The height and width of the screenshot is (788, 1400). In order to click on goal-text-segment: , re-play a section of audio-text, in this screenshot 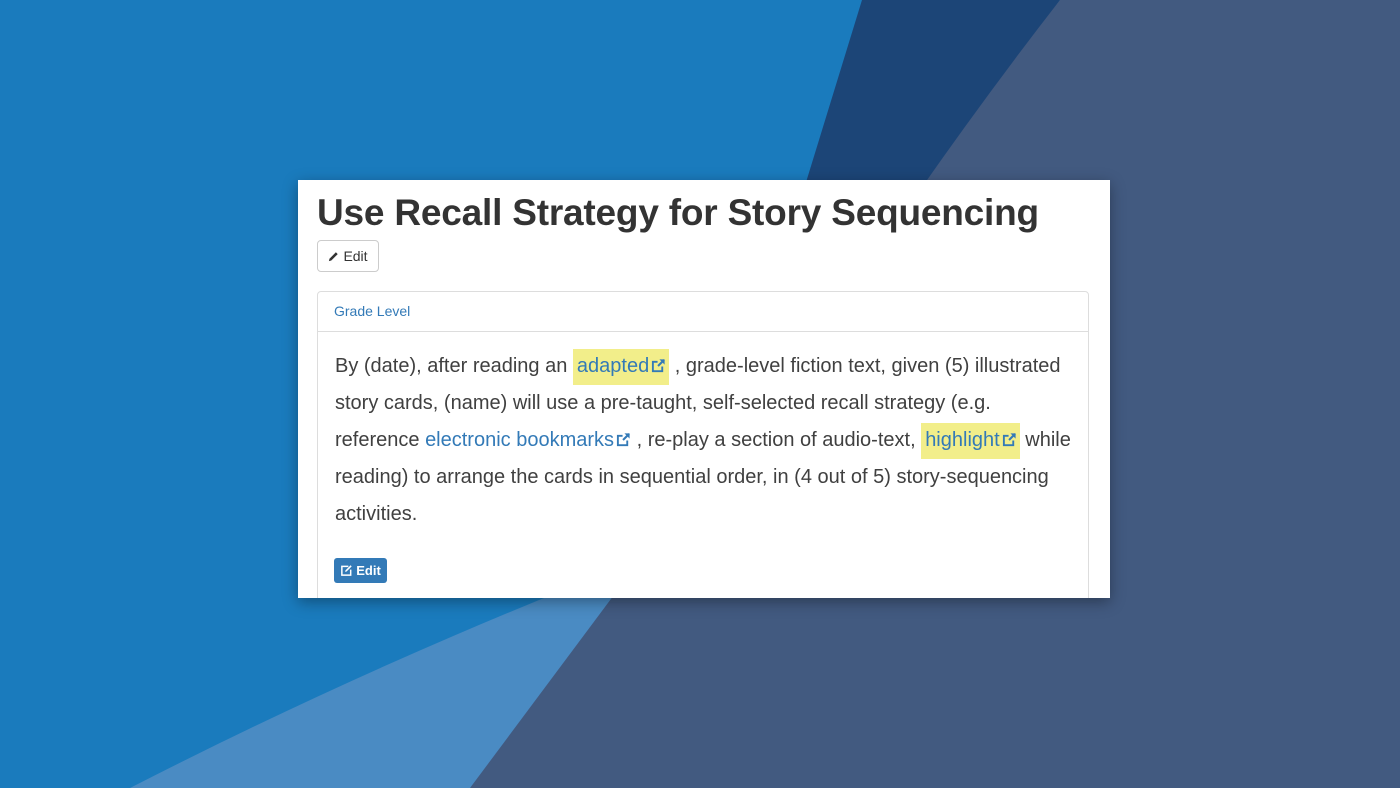, I will do `click(776, 440)`.